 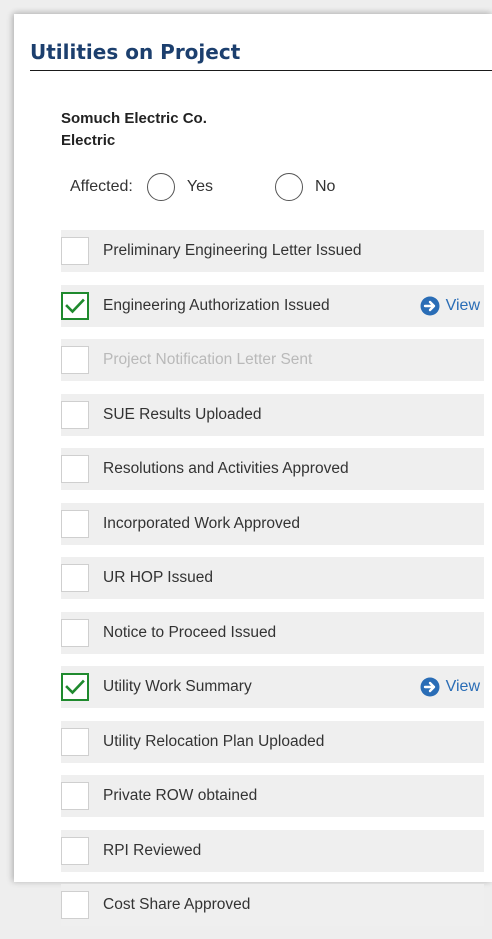 I want to click on affected-yes-radio, so click(x=160, y=187).